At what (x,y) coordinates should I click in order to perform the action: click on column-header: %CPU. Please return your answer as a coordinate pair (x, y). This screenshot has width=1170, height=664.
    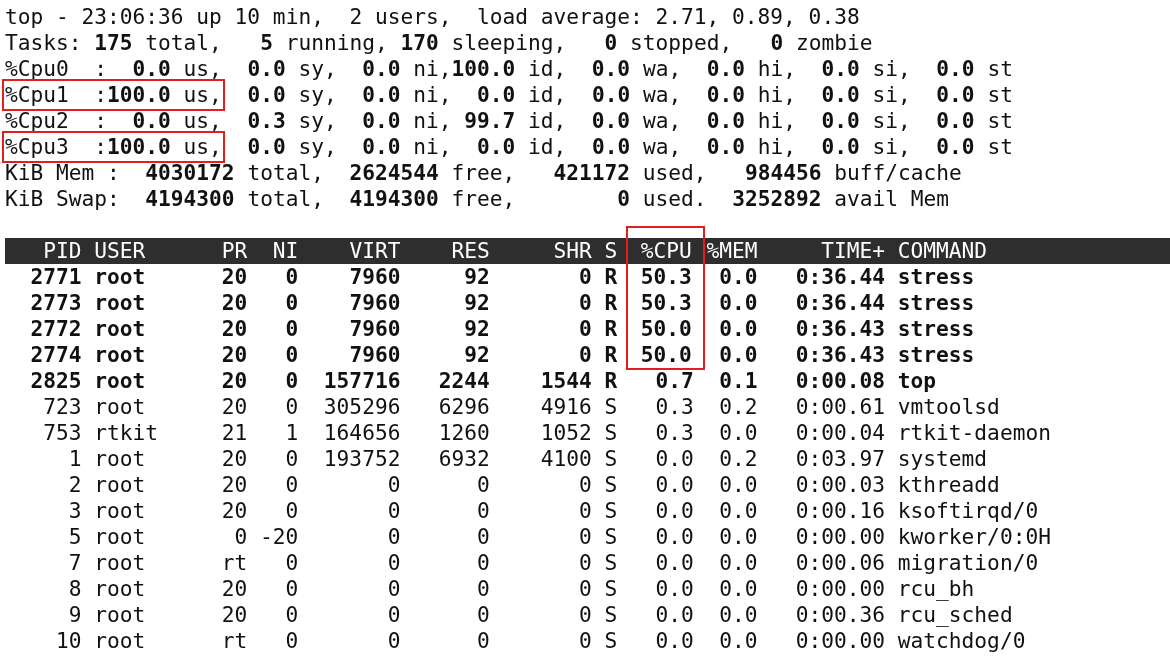
    Looking at the image, I should click on (665, 245).